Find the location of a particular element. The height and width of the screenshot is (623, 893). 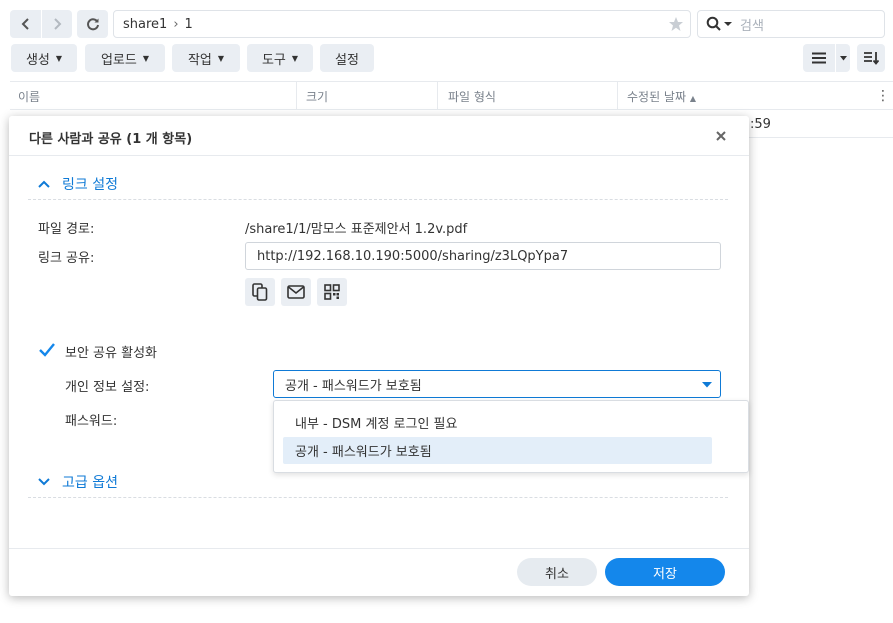

chevron-right-icon is located at coordinates (58, 24).